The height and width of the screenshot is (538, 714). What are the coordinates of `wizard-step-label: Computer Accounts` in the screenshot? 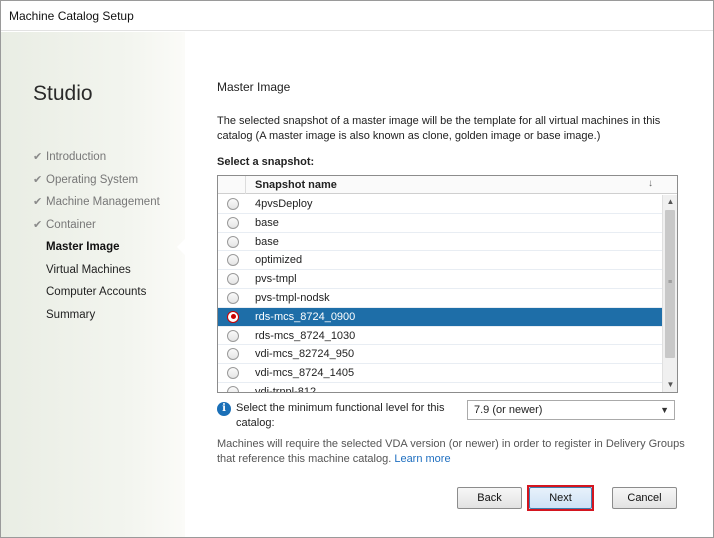 It's located at (96, 292).